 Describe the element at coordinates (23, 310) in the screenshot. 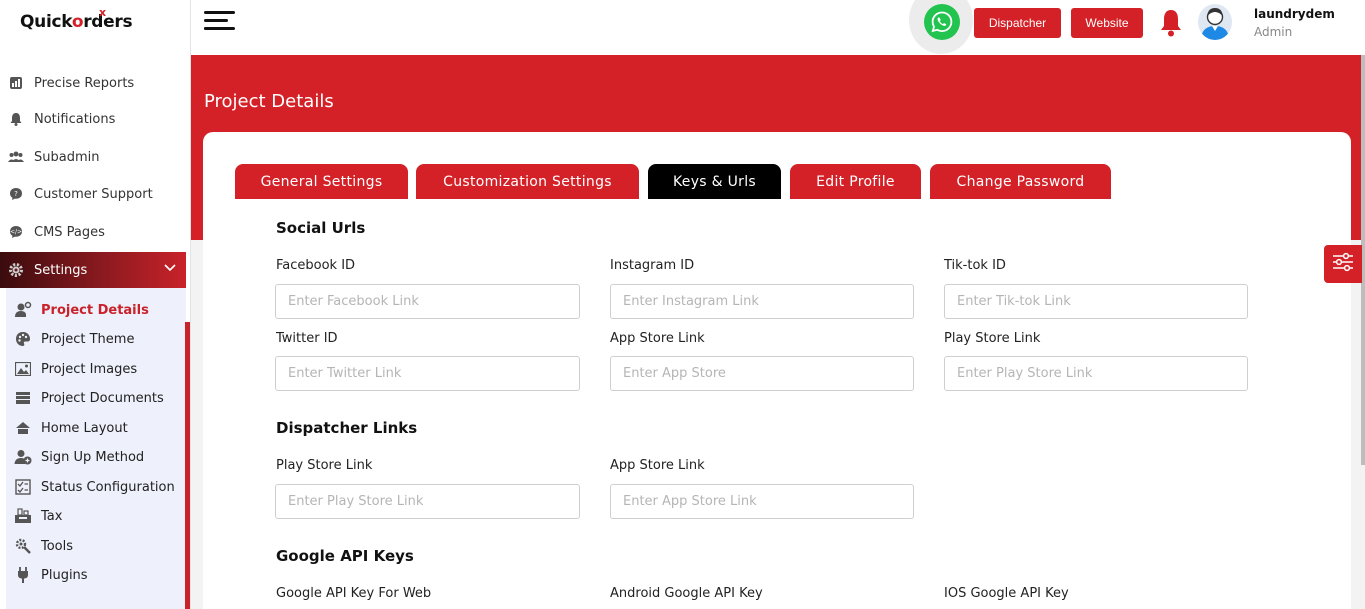

I see `user-gear-icon` at that location.